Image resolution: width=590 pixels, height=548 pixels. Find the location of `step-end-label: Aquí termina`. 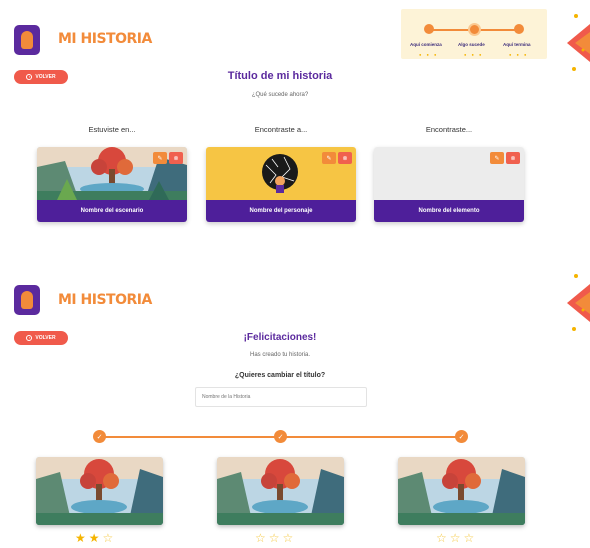

step-end-label: Aquí termina is located at coordinates (517, 44).